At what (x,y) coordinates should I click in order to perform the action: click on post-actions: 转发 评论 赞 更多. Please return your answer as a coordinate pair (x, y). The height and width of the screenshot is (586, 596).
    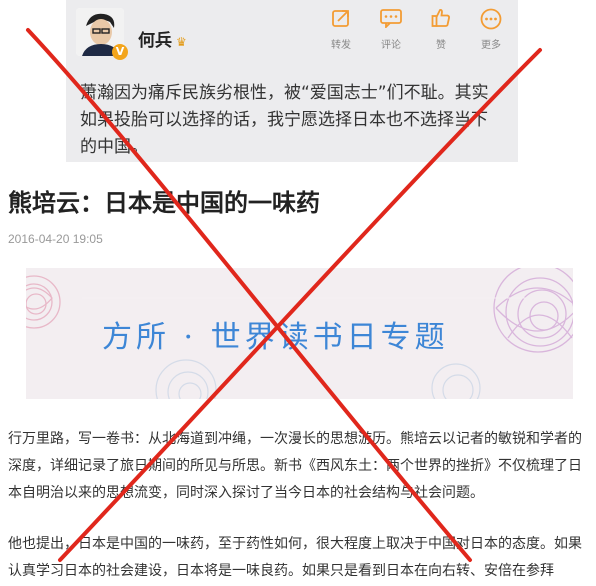
    Looking at the image, I should click on (416, 29).